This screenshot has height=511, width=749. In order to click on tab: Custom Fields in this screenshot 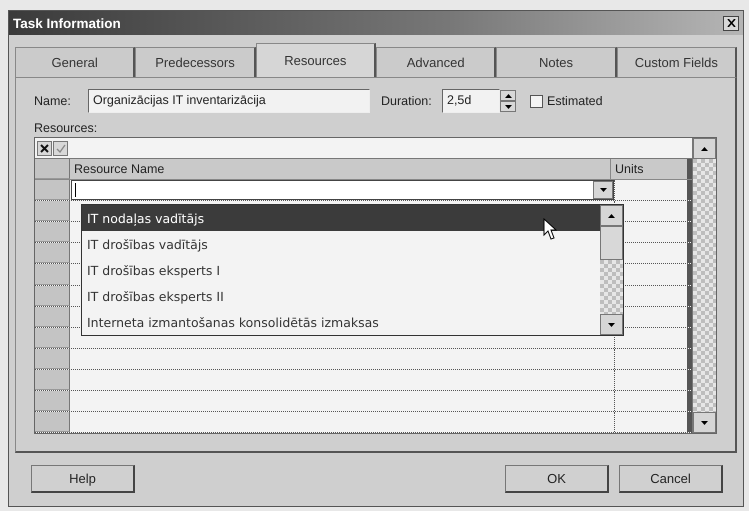, I will do `click(676, 62)`.